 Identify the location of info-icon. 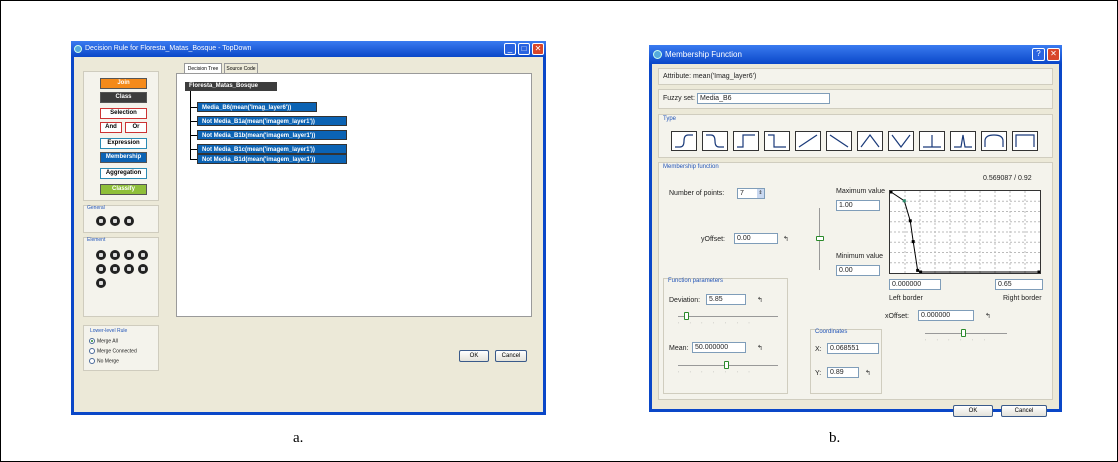
(129, 221).